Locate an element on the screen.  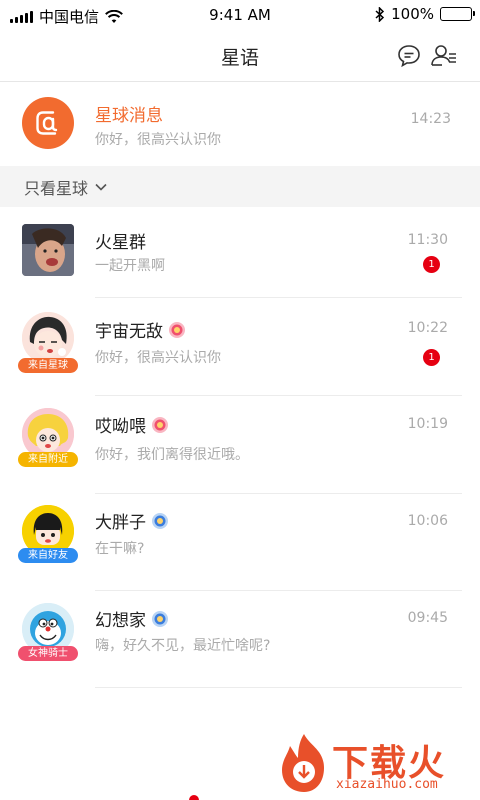
chat-name: 哎呦喂 is located at coordinates (132, 424).